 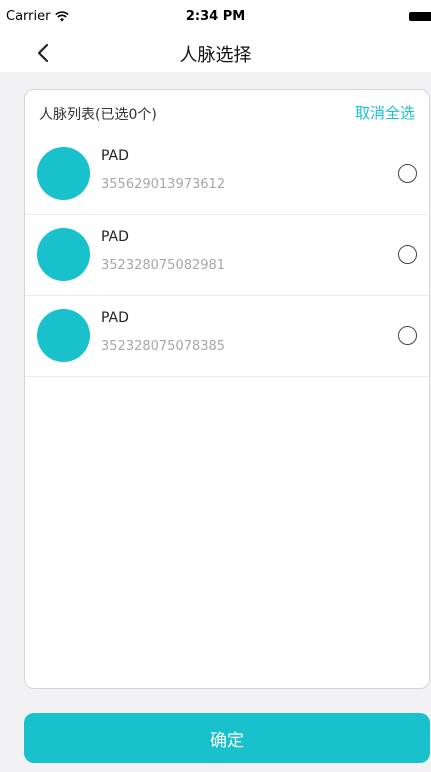 What do you see at coordinates (420, 16) in the screenshot?
I see `battery-icon` at bounding box center [420, 16].